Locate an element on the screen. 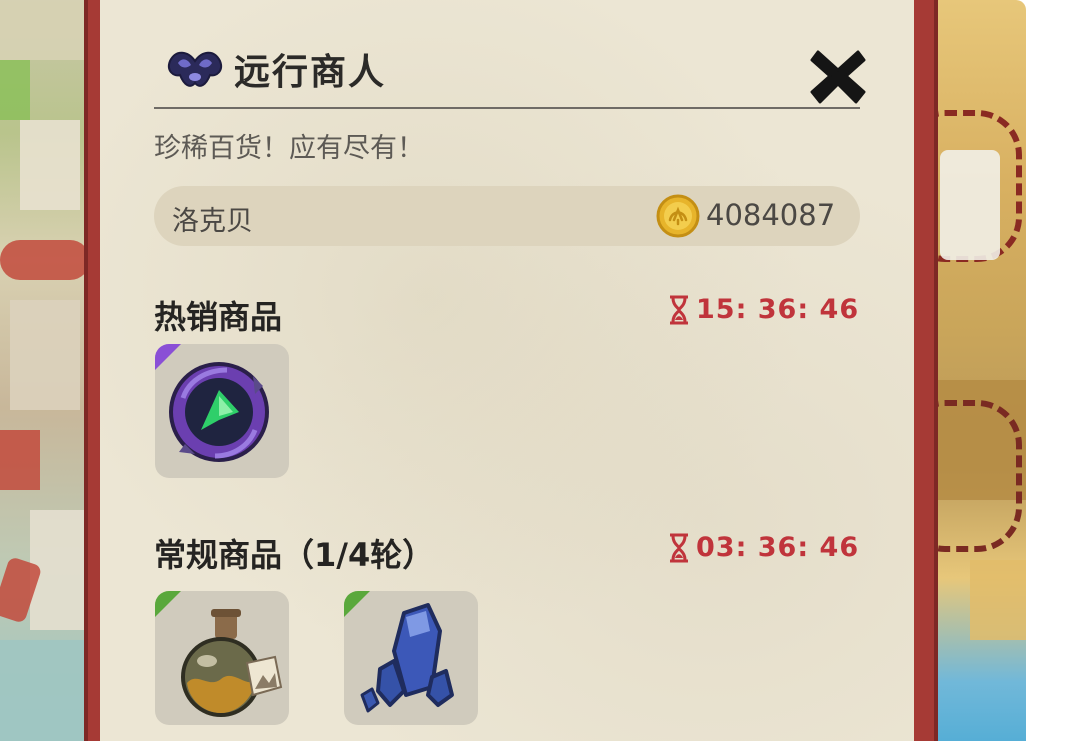  hot-timer-text: 15: 36: 46 is located at coordinates (778, 309).